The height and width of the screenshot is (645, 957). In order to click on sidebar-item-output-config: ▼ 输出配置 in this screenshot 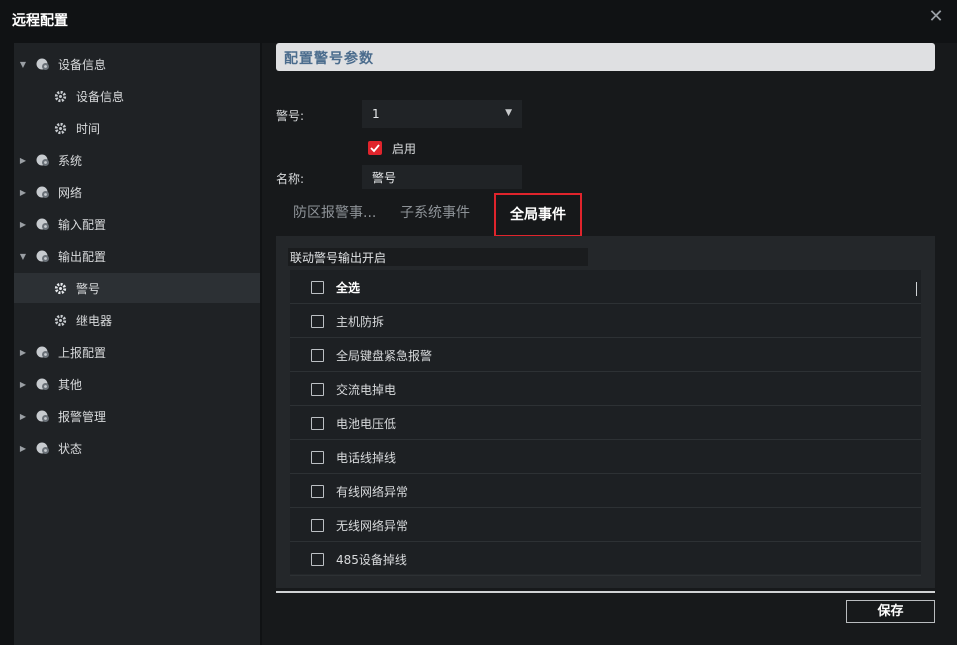, I will do `click(137, 256)`.